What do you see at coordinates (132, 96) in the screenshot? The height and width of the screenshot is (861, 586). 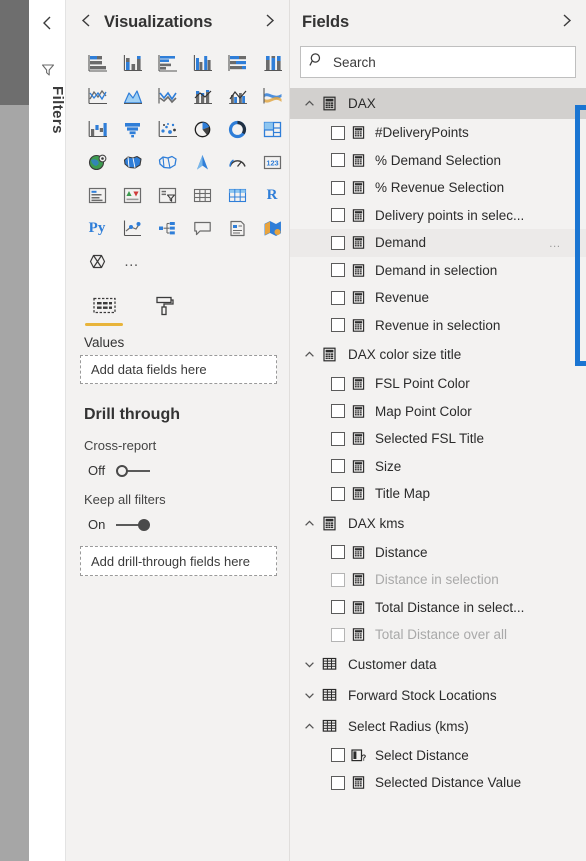 I see `area-chart-icon` at bounding box center [132, 96].